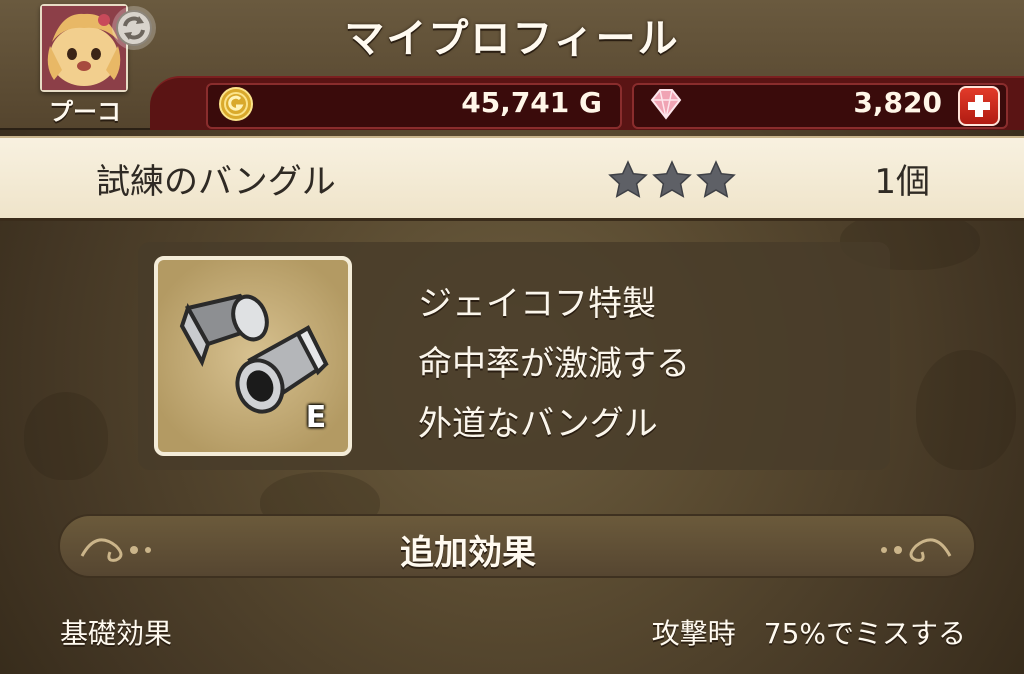  I want to click on item-grade-label: E, so click(316, 417).